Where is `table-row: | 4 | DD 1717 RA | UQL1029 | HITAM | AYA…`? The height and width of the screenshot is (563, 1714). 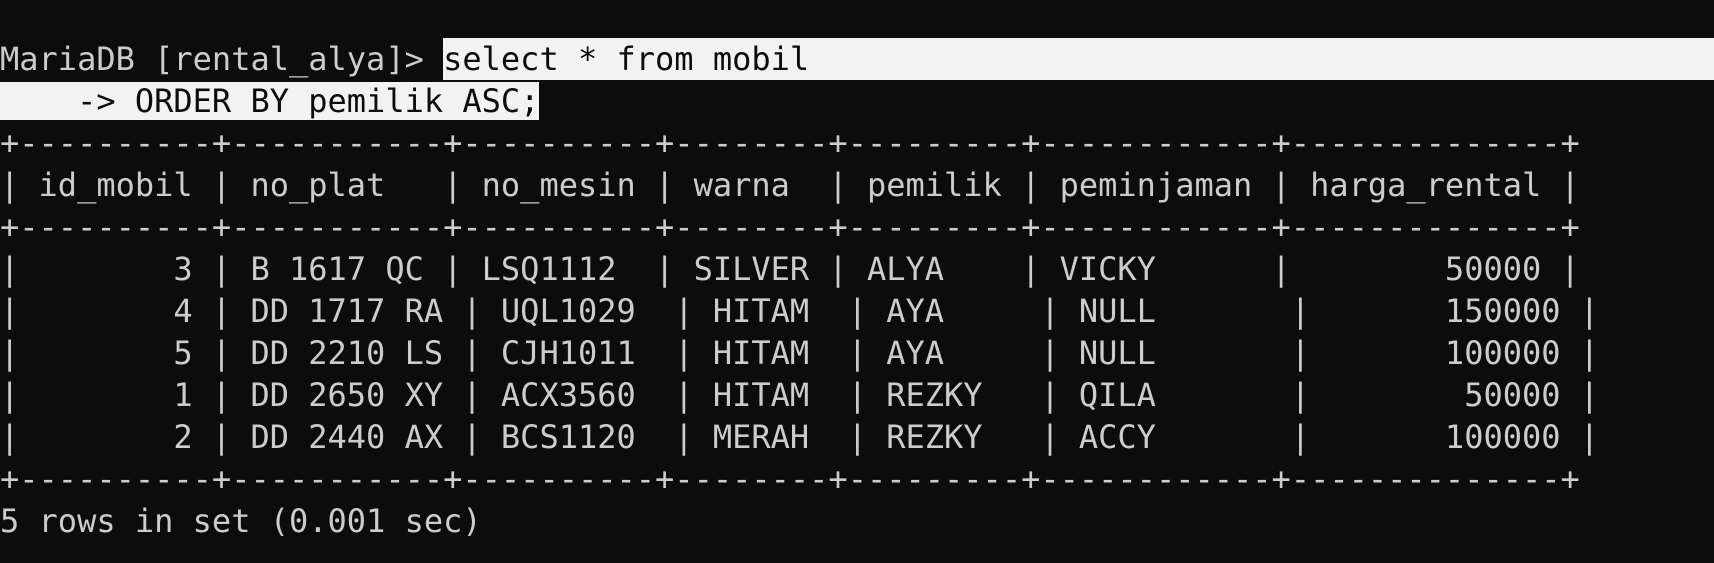
table-row: | 4 | DD 1717 RA | UQL1029 | HITAM | AYA… is located at coordinates (800, 311).